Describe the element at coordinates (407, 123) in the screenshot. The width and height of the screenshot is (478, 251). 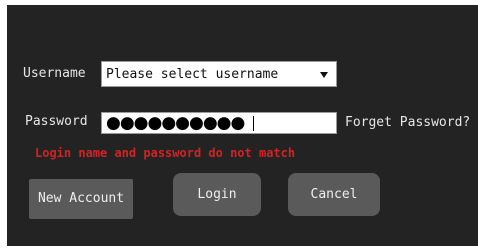
I see `forgot-password-link: Forget Password?` at that location.